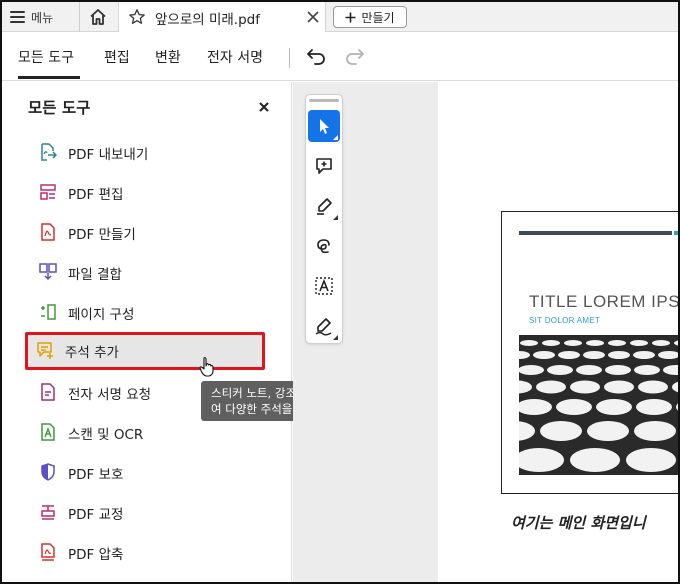 The height and width of the screenshot is (584, 680). I want to click on tool-item-label: 주석 추가, so click(92, 353).